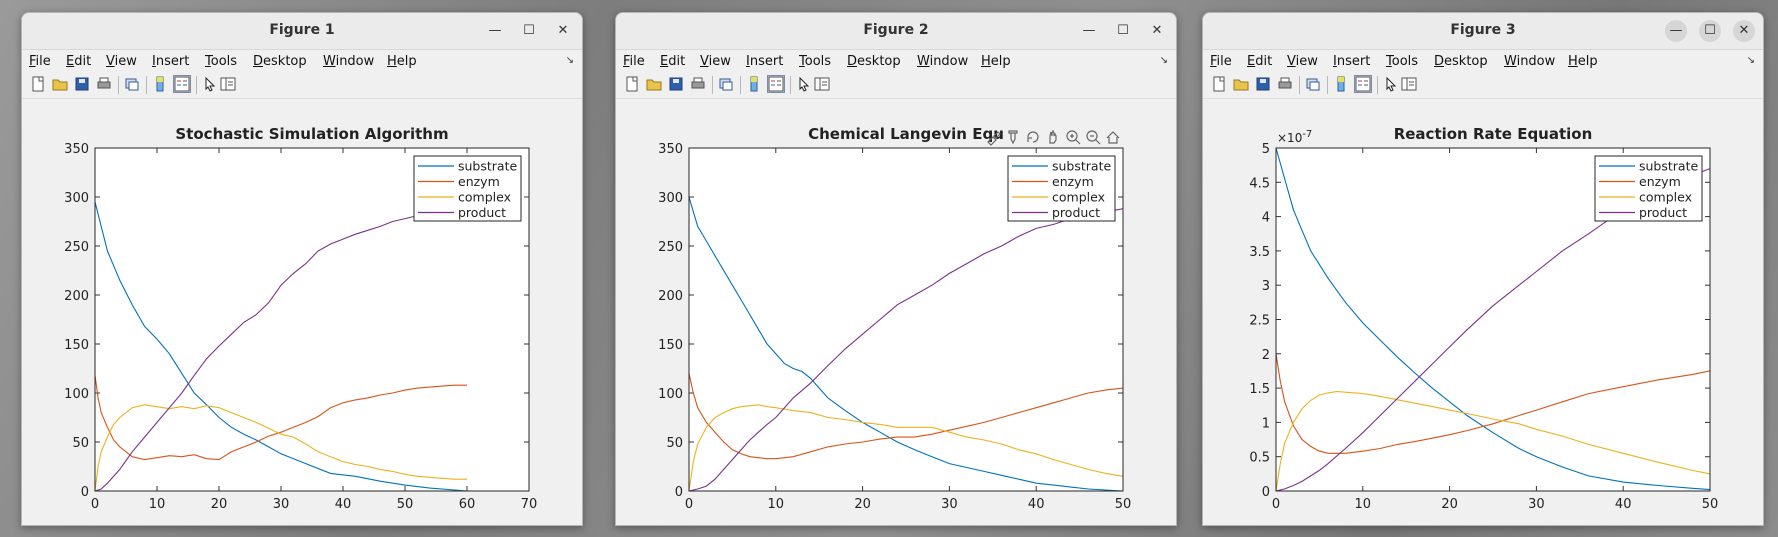  What do you see at coordinates (1113, 137) in the screenshot?
I see `restore-view-icon` at bounding box center [1113, 137].